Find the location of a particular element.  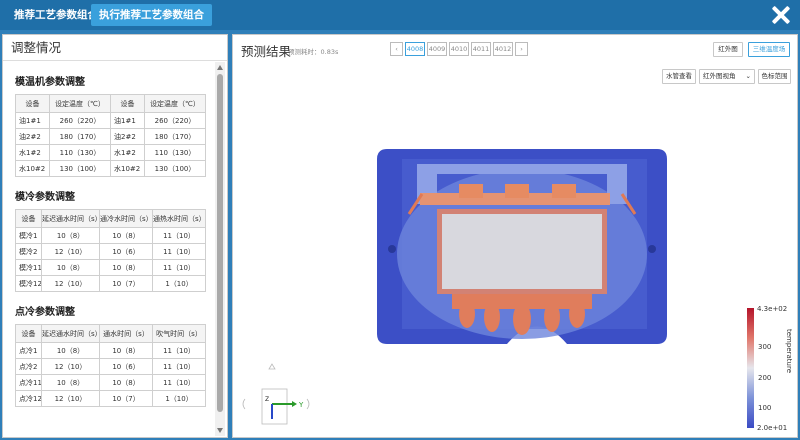

axis-z-label: Z is located at coordinates (267, 399).